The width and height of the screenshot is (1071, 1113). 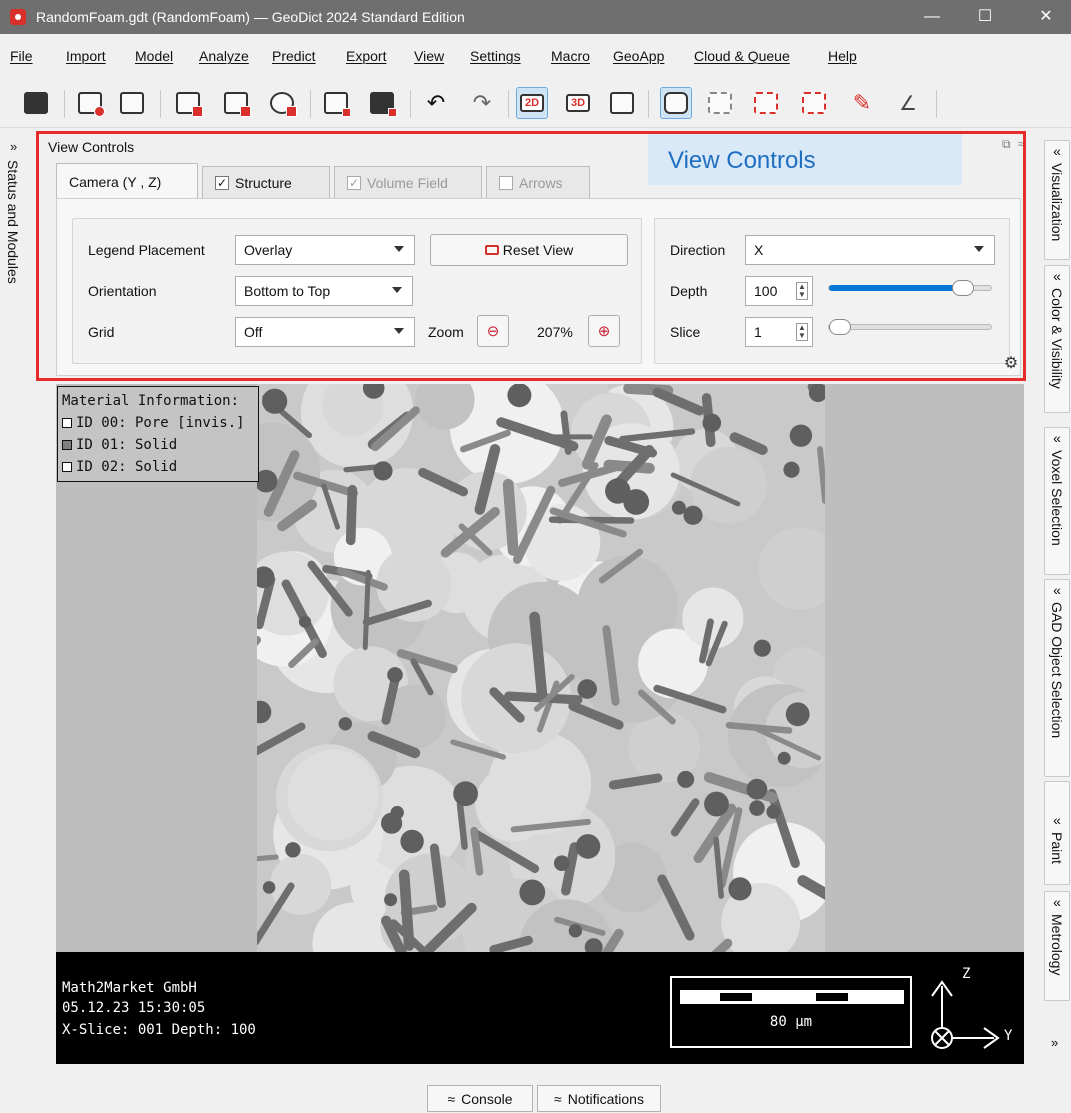 I want to click on select-region-icon, so click(x=720, y=103).